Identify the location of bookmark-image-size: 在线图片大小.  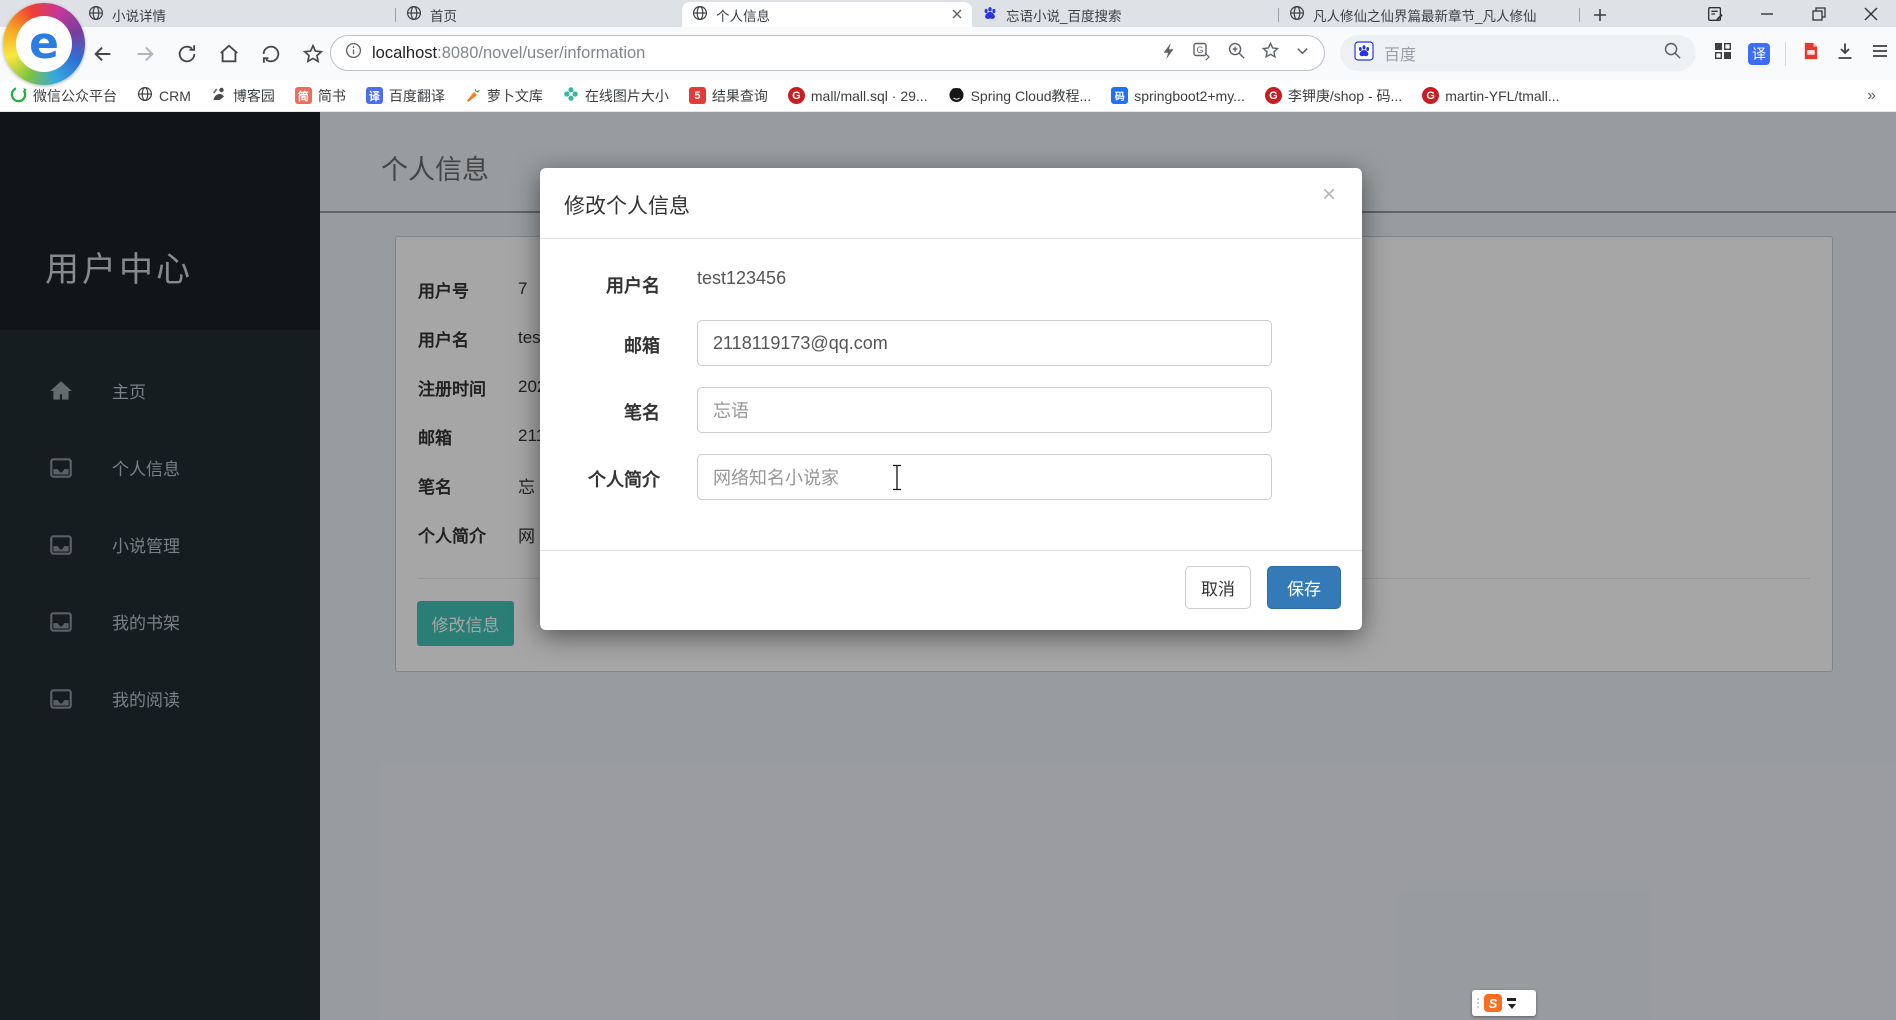
(616, 96).